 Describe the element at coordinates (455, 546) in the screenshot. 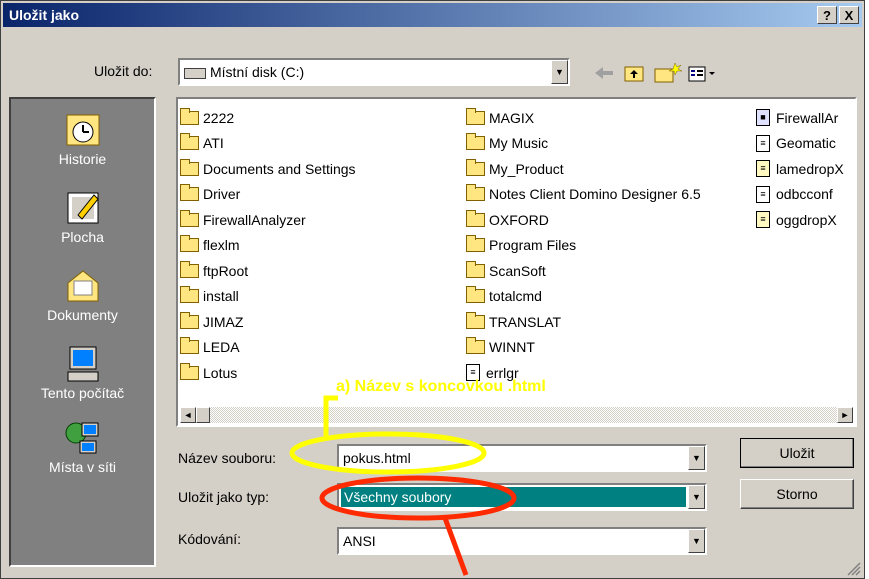

I see `annotation-pointer-red` at that location.